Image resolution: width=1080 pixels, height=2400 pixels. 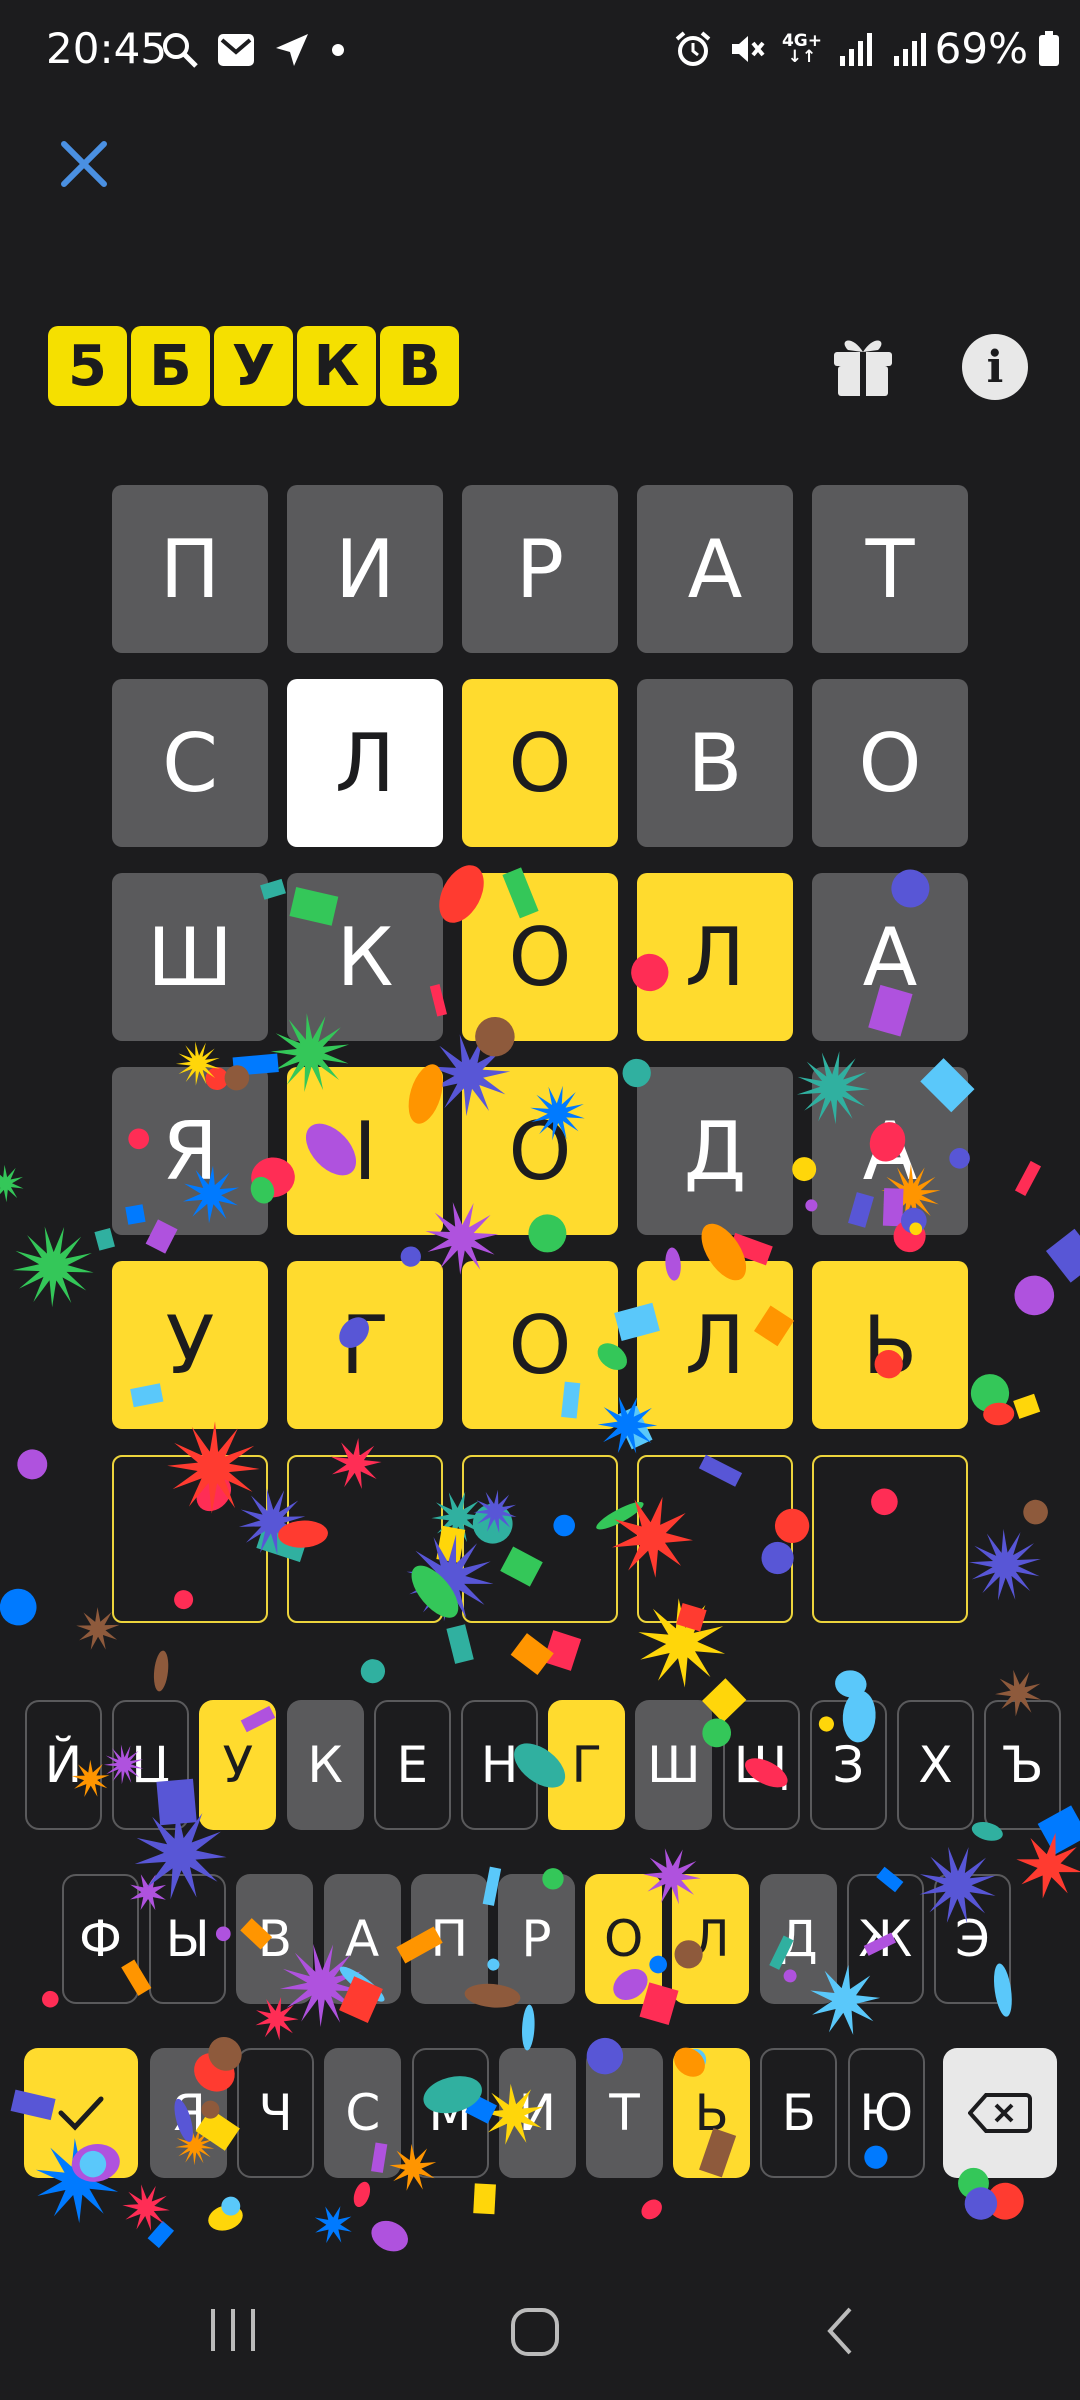 What do you see at coordinates (886, 2113) in the screenshot?
I see `key: Ю` at bounding box center [886, 2113].